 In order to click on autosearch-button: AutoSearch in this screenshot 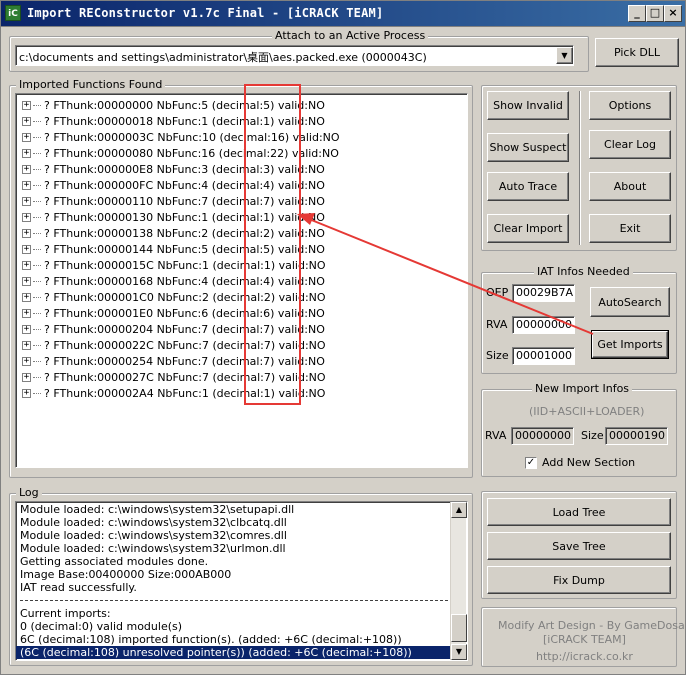, I will do `click(630, 302)`.